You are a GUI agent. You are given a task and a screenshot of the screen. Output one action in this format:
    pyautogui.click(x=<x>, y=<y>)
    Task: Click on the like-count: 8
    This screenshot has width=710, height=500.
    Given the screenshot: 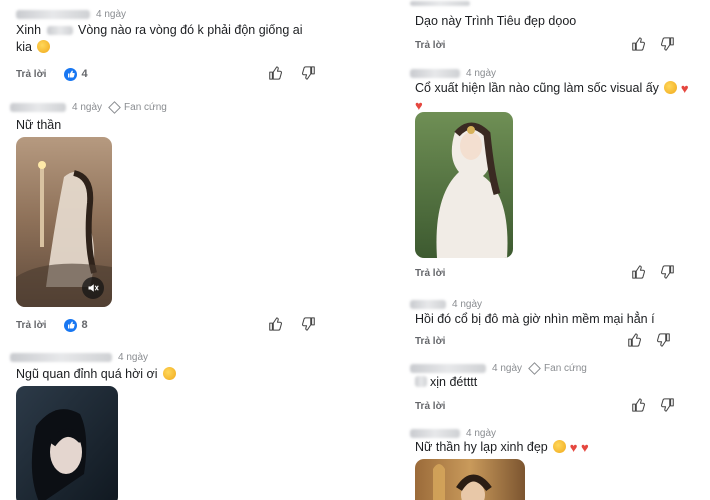 What is the action you would take?
    pyautogui.click(x=76, y=325)
    